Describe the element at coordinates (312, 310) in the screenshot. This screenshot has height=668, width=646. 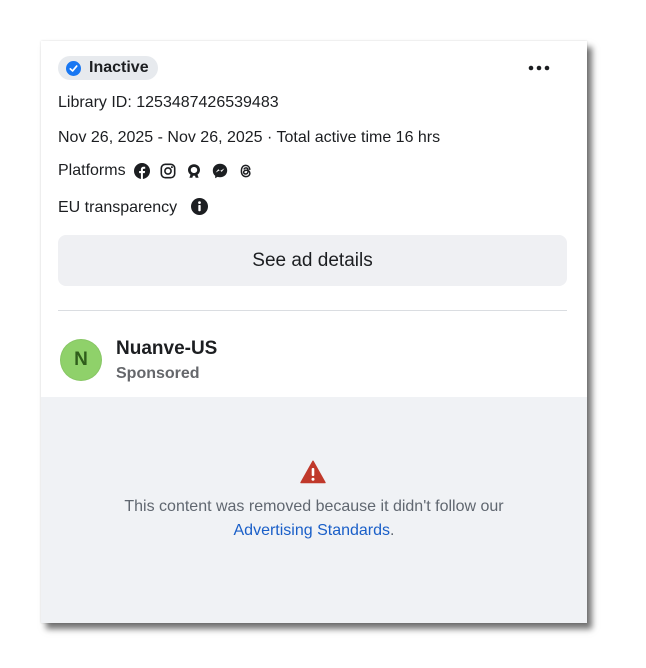
I see `divider` at that location.